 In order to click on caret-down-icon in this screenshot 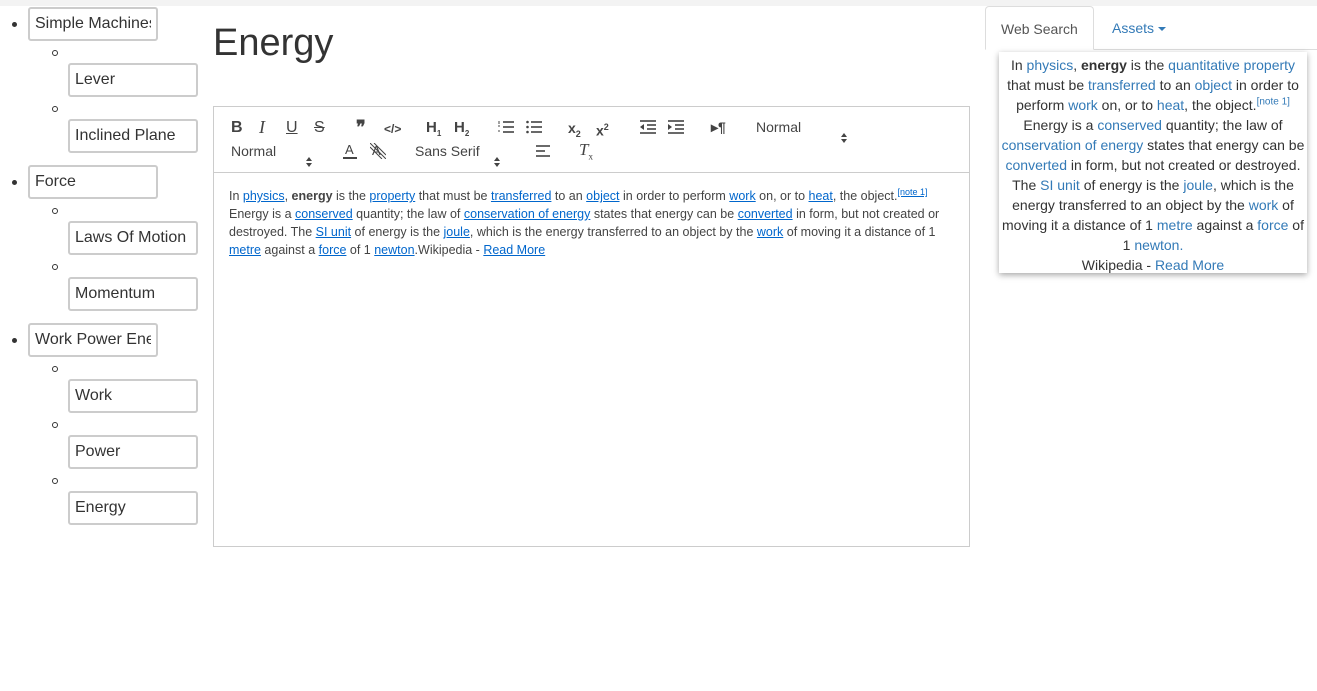, I will do `click(1162, 29)`.